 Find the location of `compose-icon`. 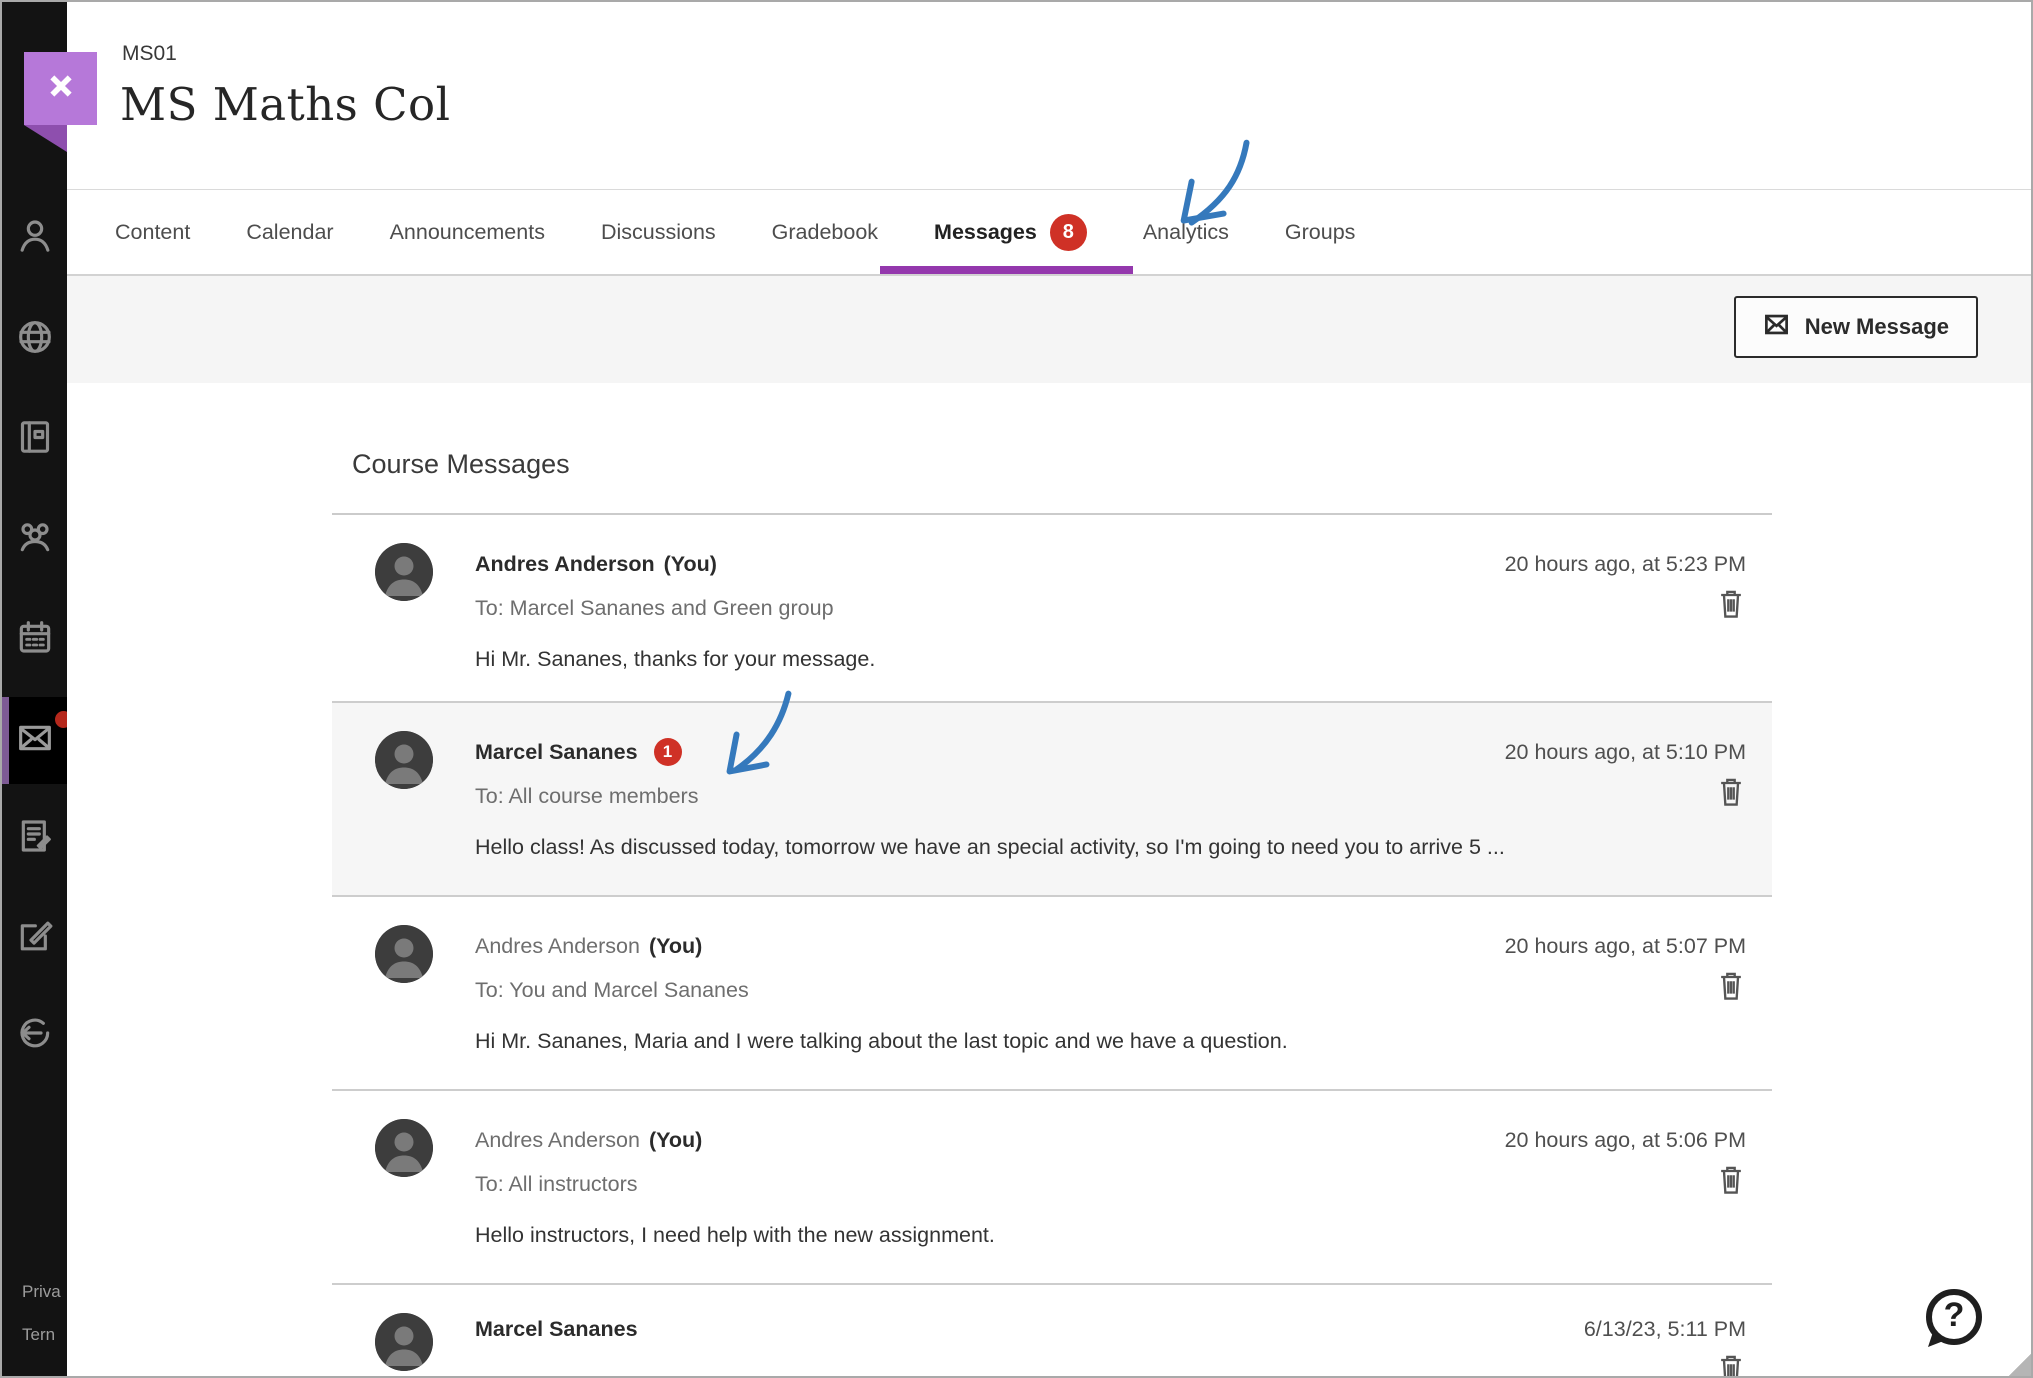

compose-icon is located at coordinates (35, 937).